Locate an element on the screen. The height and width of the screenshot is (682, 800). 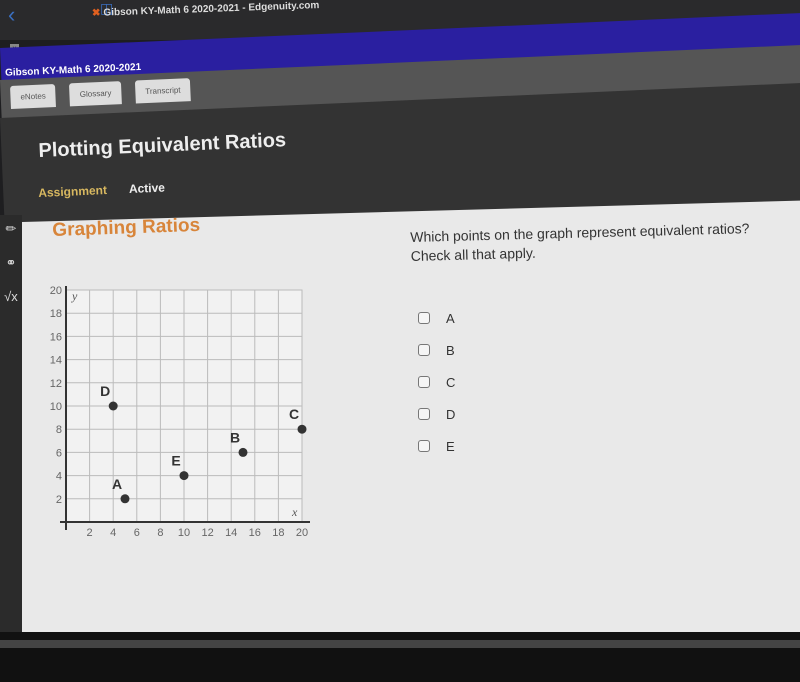
y-tick-label: 18 is located at coordinates (56, 314).